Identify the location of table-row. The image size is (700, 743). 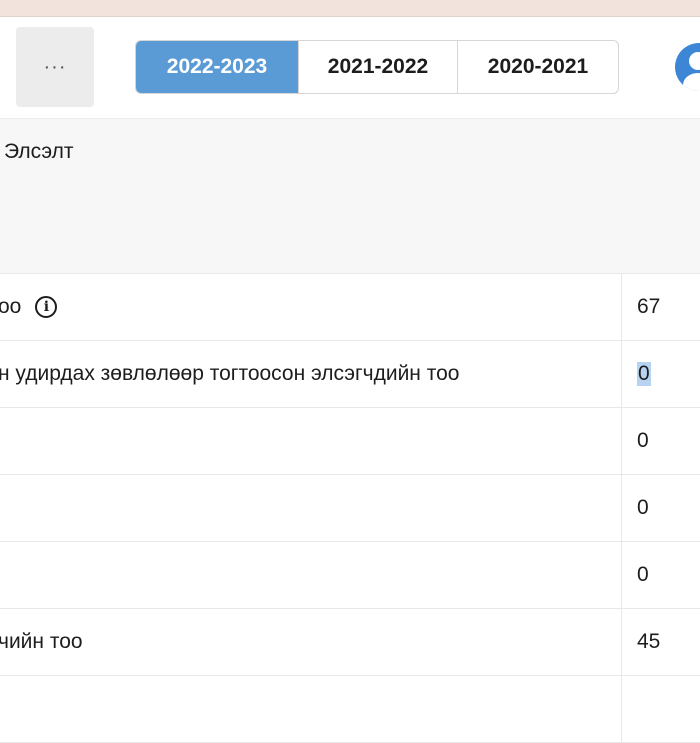
(350, 709).